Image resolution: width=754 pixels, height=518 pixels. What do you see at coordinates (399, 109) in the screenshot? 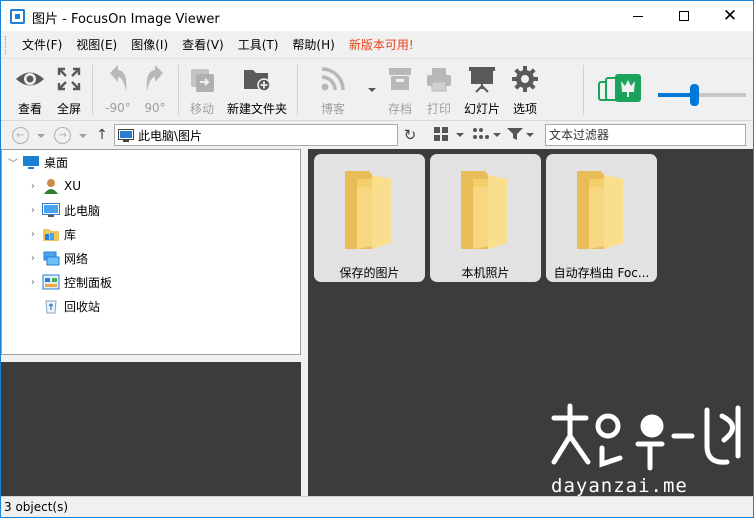
I see `archive-label: 存档` at bounding box center [399, 109].